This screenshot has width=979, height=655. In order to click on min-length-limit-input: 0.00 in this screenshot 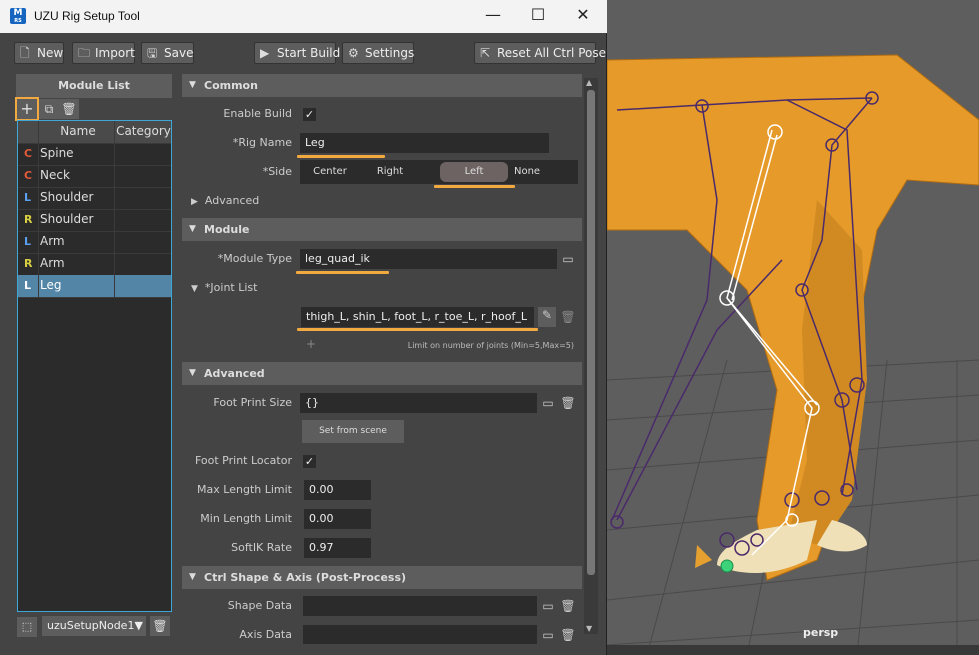, I will do `click(337, 519)`.